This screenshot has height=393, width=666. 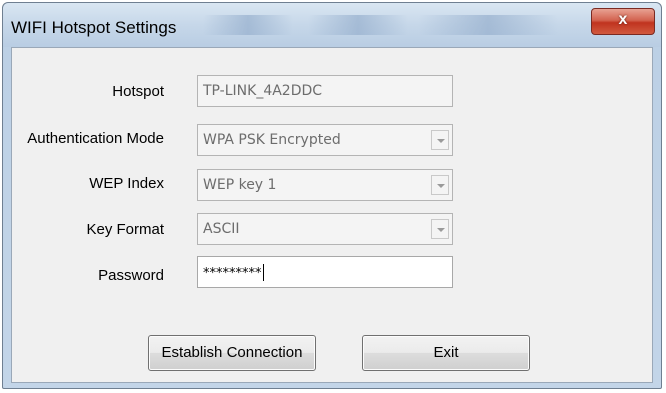 What do you see at coordinates (126, 183) in the screenshot?
I see `wep-index-label: WEP Index` at bounding box center [126, 183].